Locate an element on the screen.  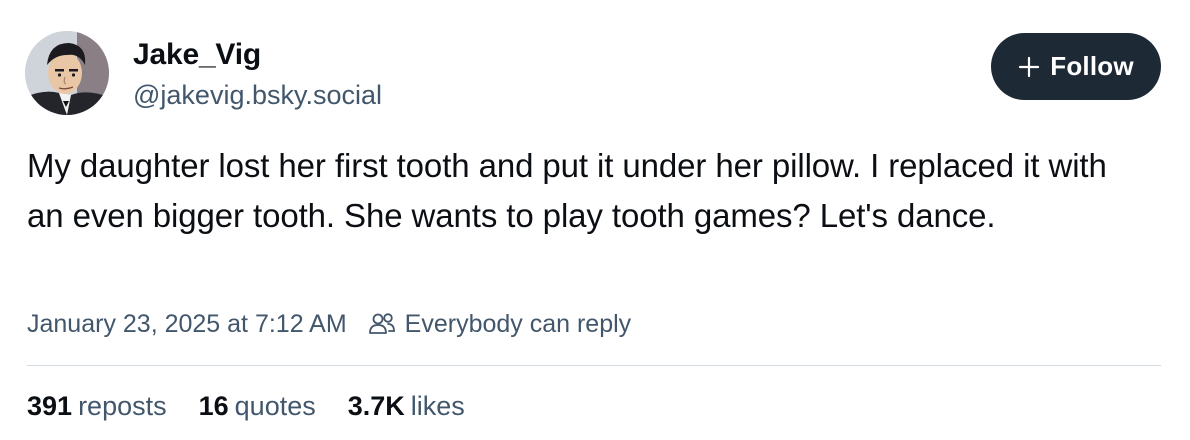
likes-count: 3.7K is located at coordinates (376, 405).